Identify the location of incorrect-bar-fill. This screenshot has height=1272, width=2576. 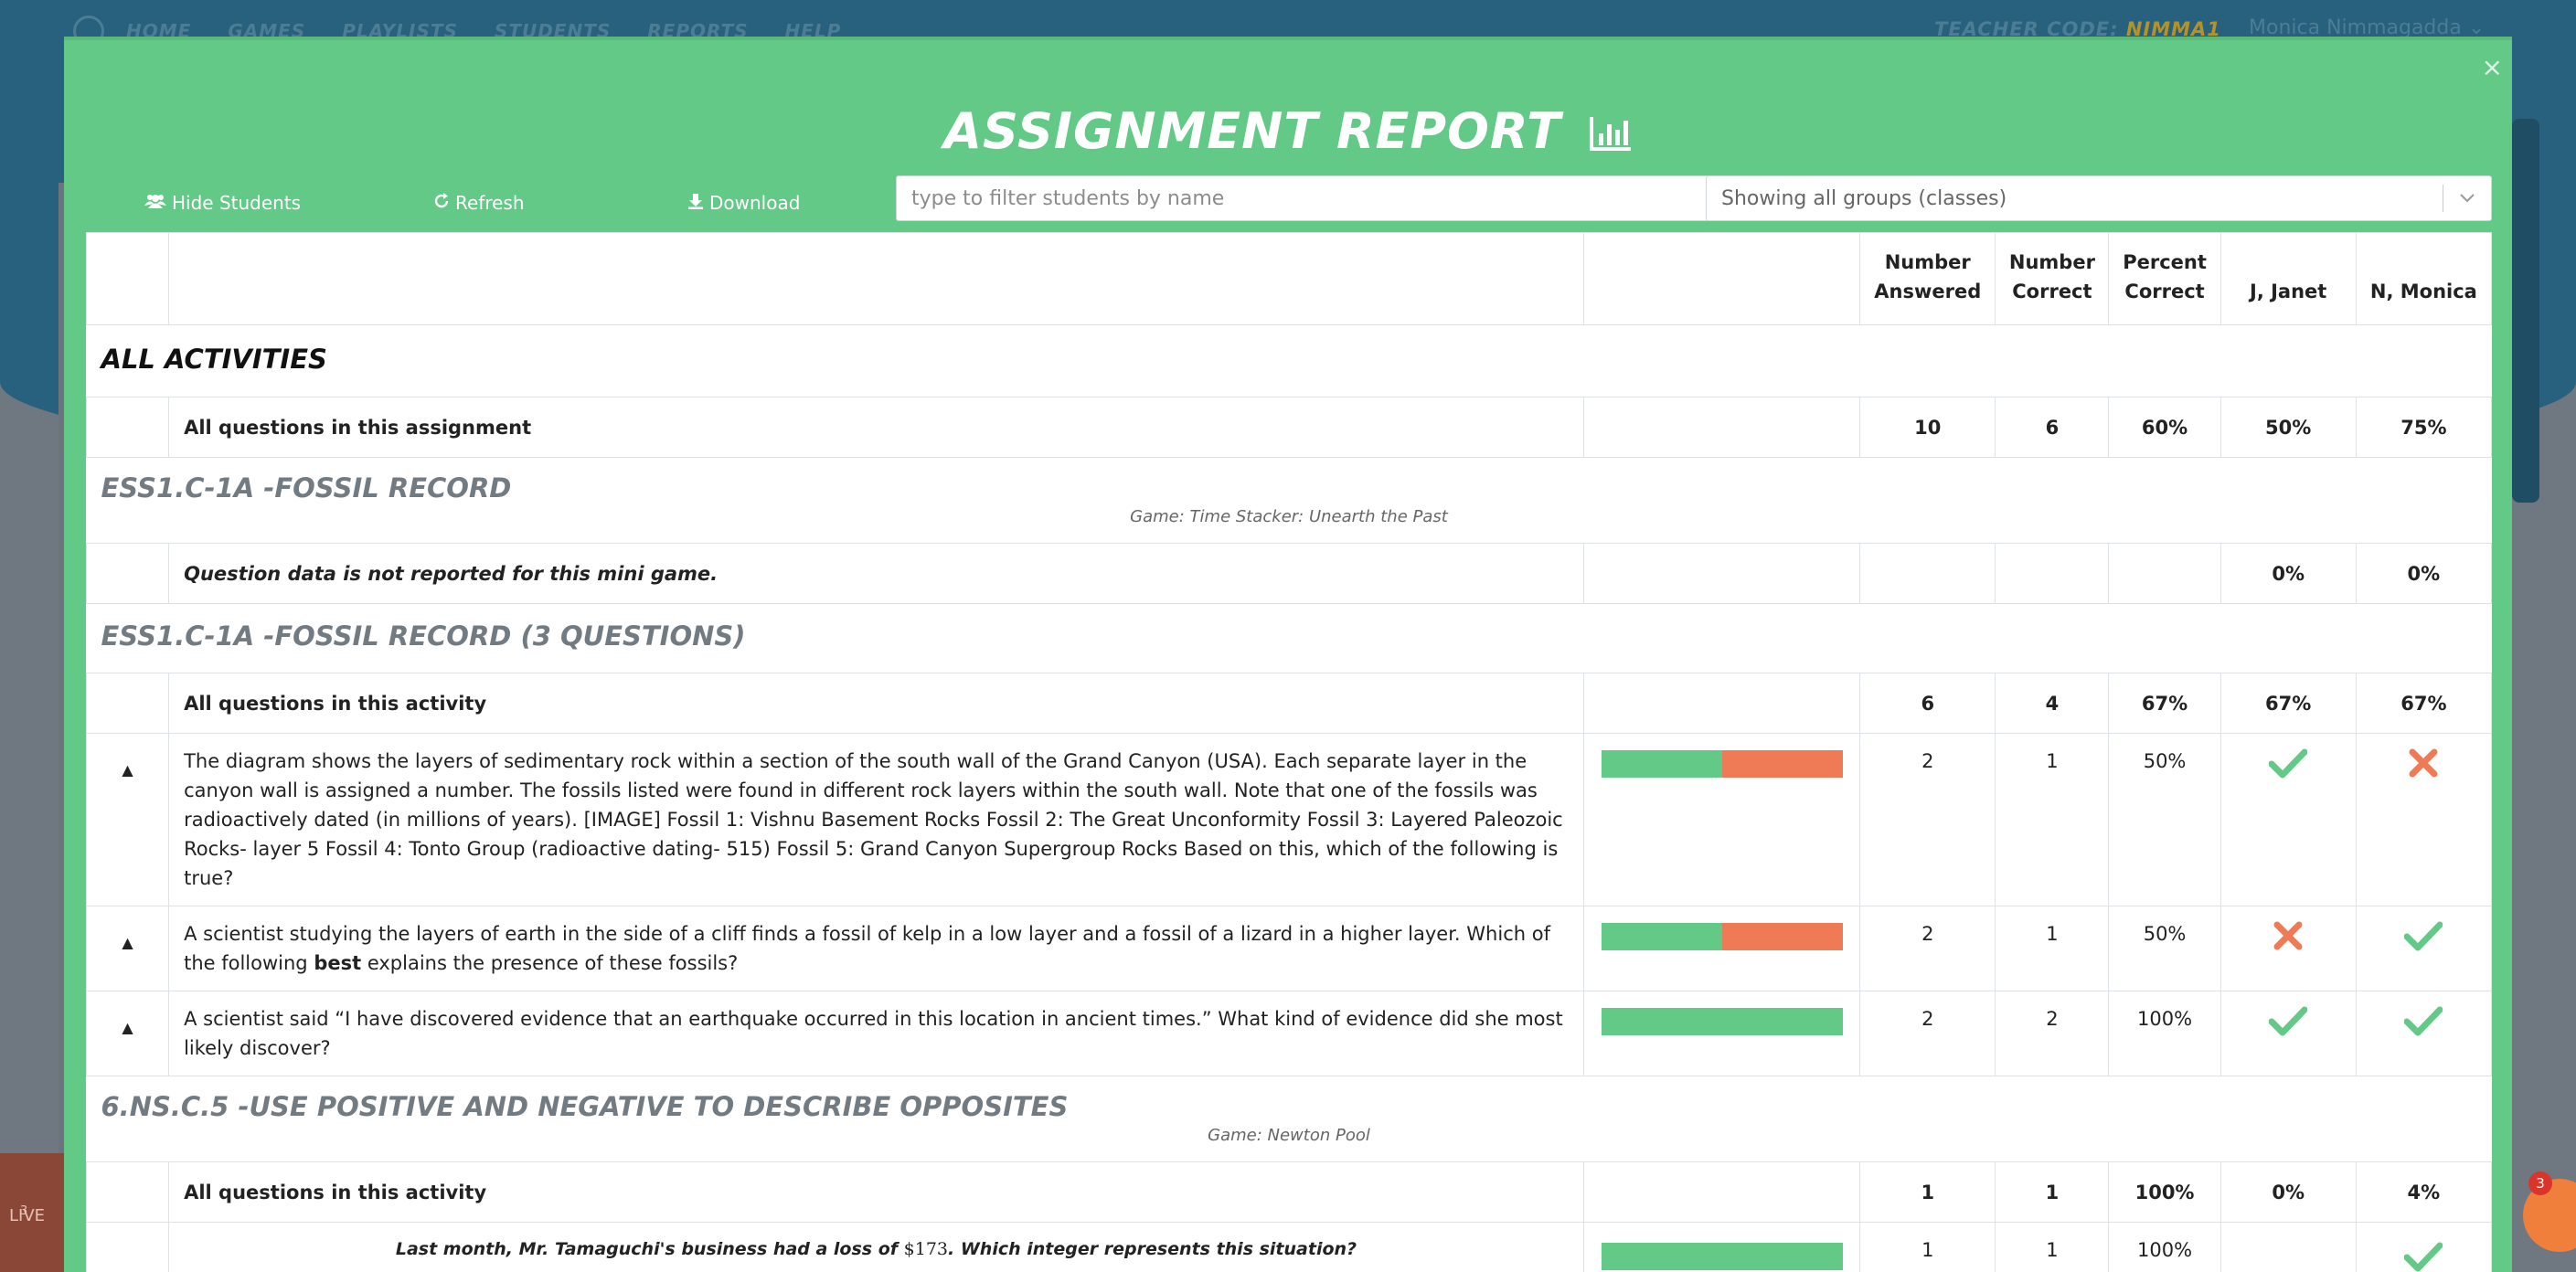
(1782, 764).